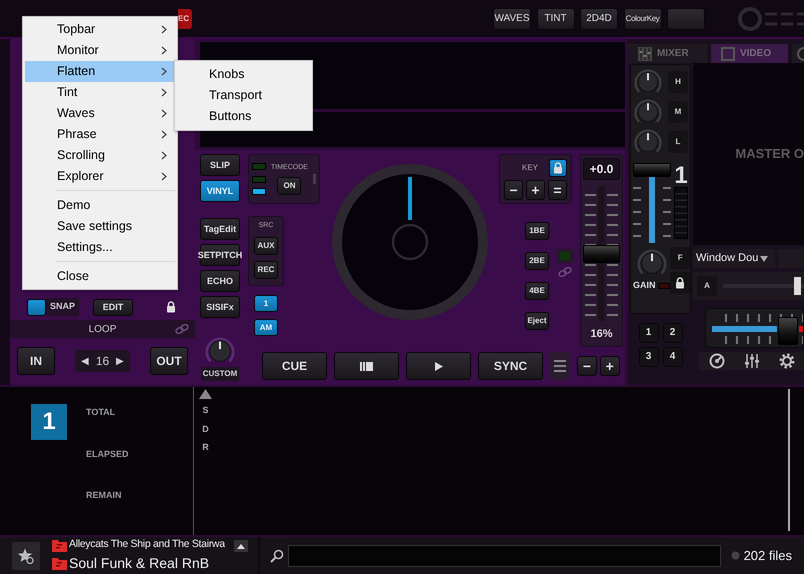 The image size is (804, 574). Describe the element at coordinates (100, 176) in the screenshot. I see `menu-item: Explorer` at that location.